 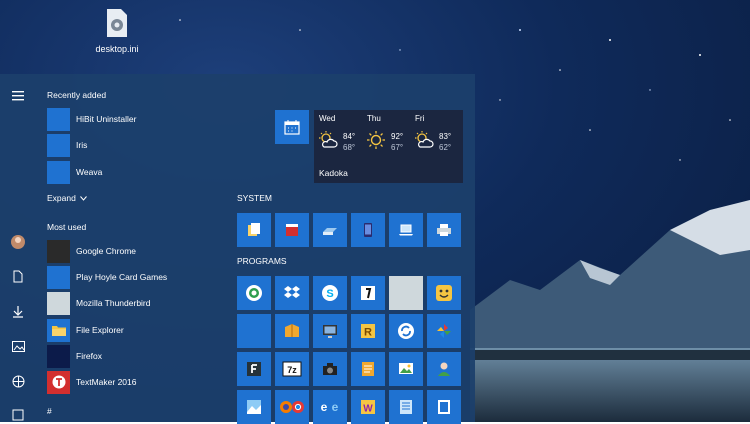 What do you see at coordinates (292, 331) in the screenshot?
I see `program-tile-archive` at bounding box center [292, 331].